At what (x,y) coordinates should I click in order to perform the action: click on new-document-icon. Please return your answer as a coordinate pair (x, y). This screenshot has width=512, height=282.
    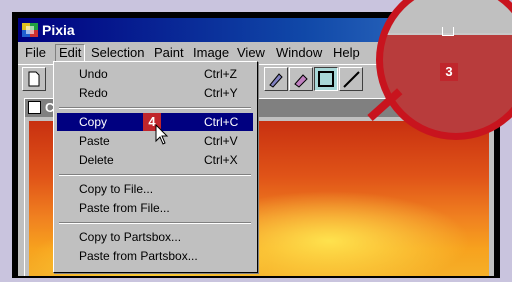
    Looking at the image, I should click on (34, 79).